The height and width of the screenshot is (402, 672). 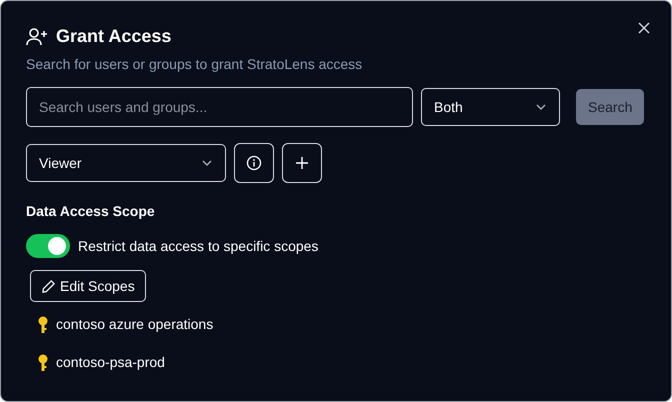 What do you see at coordinates (110, 362) in the screenshot?
I see `scope-name: contoso-psa-prod` at bounding box center [110, 362].